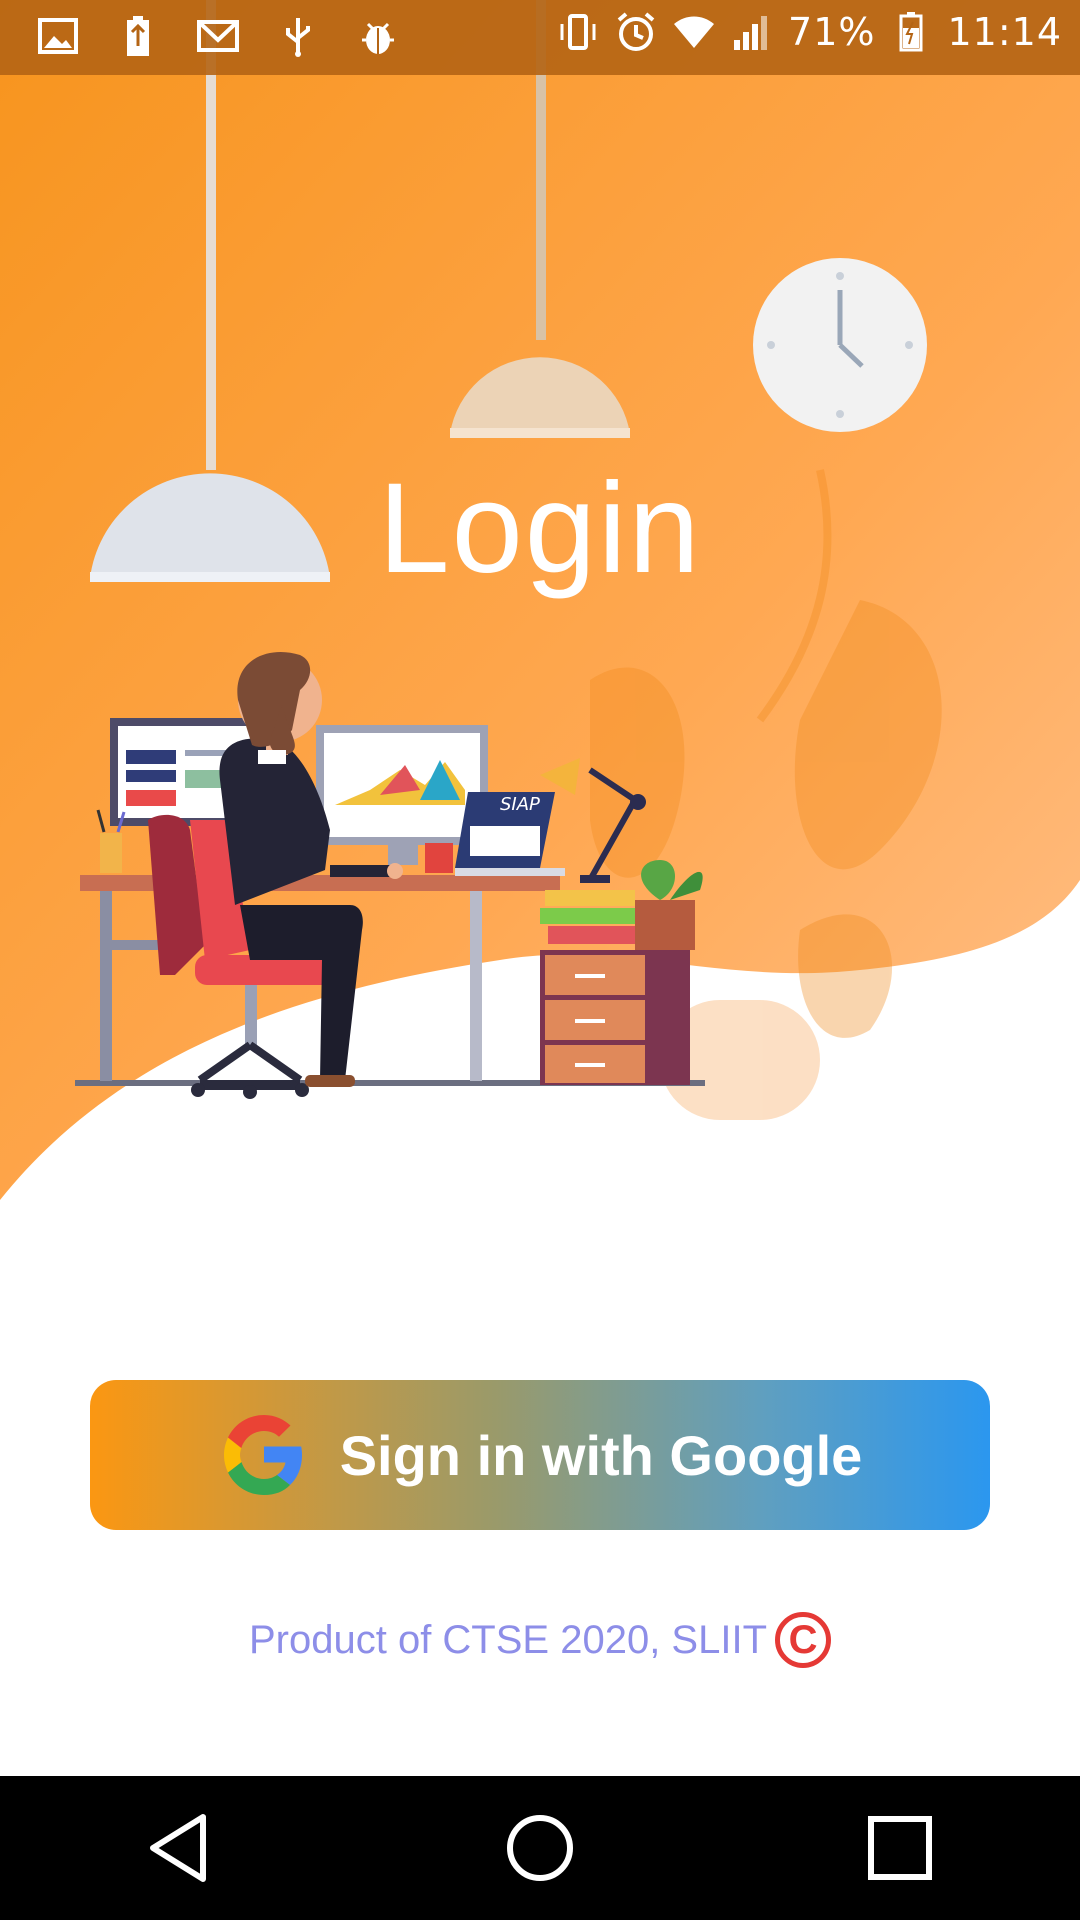 The height and width of the screenshot is (1920, 1080). I want to click on recents-button, so click(900, 1848).